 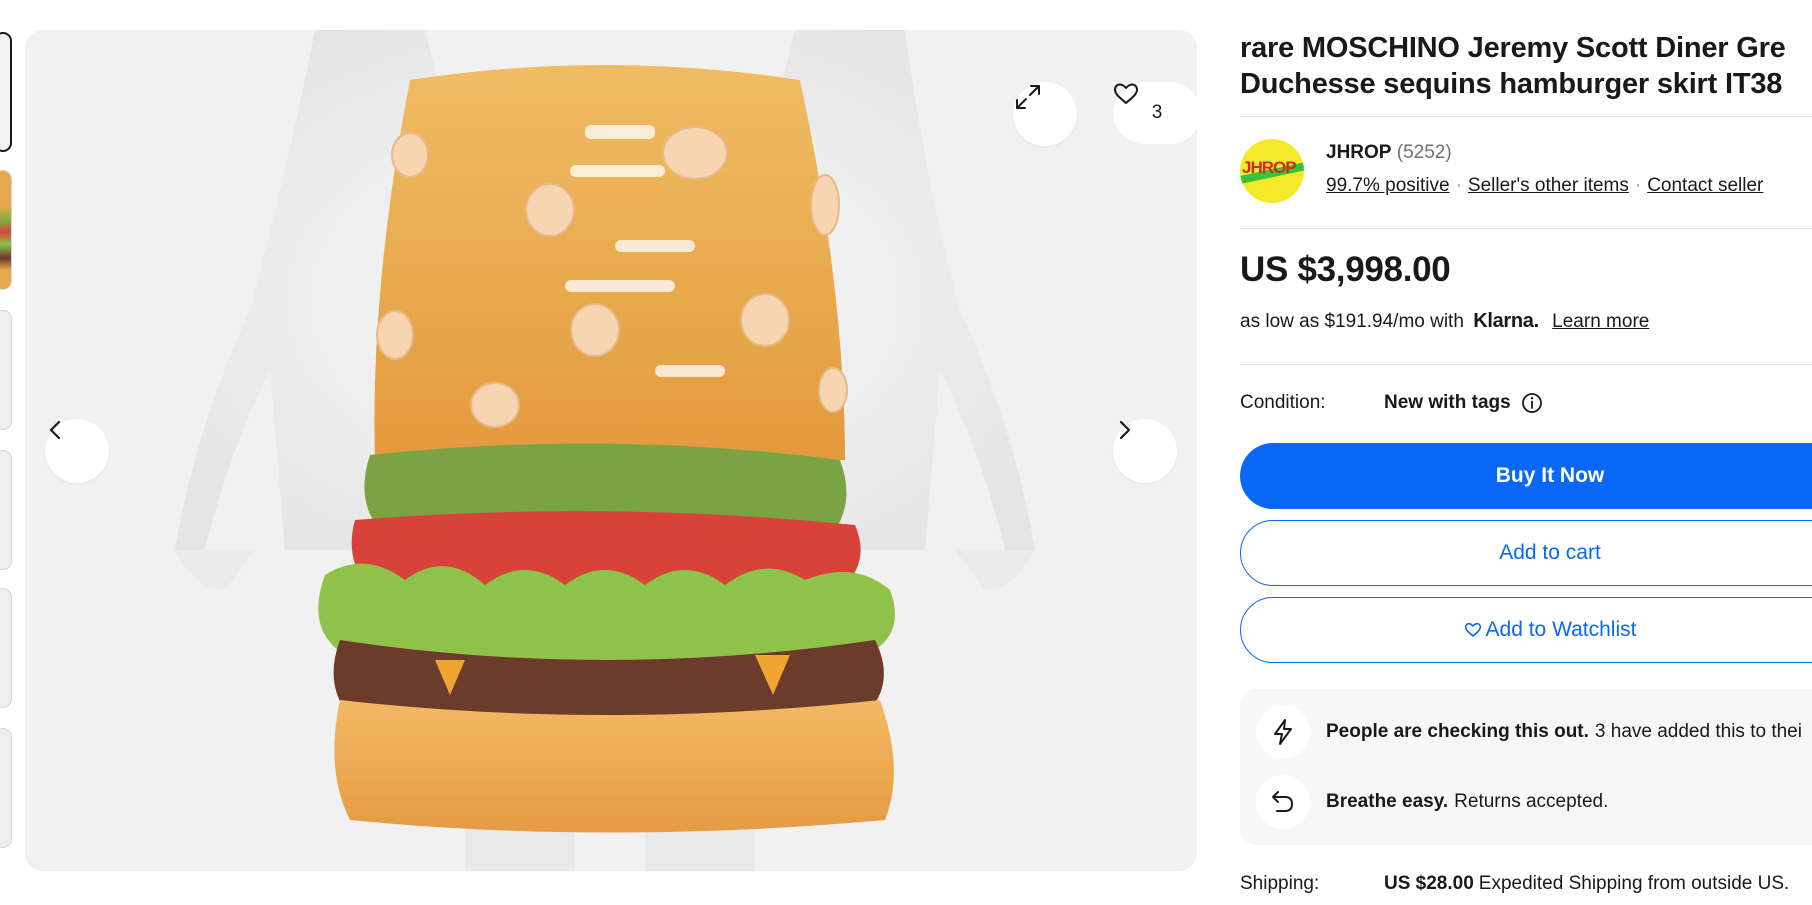 What do you see at coordinates (1424, 152) in the screenshot?
I see `seller-feedback-count: (5252)` at bounding box center [1424, 152].